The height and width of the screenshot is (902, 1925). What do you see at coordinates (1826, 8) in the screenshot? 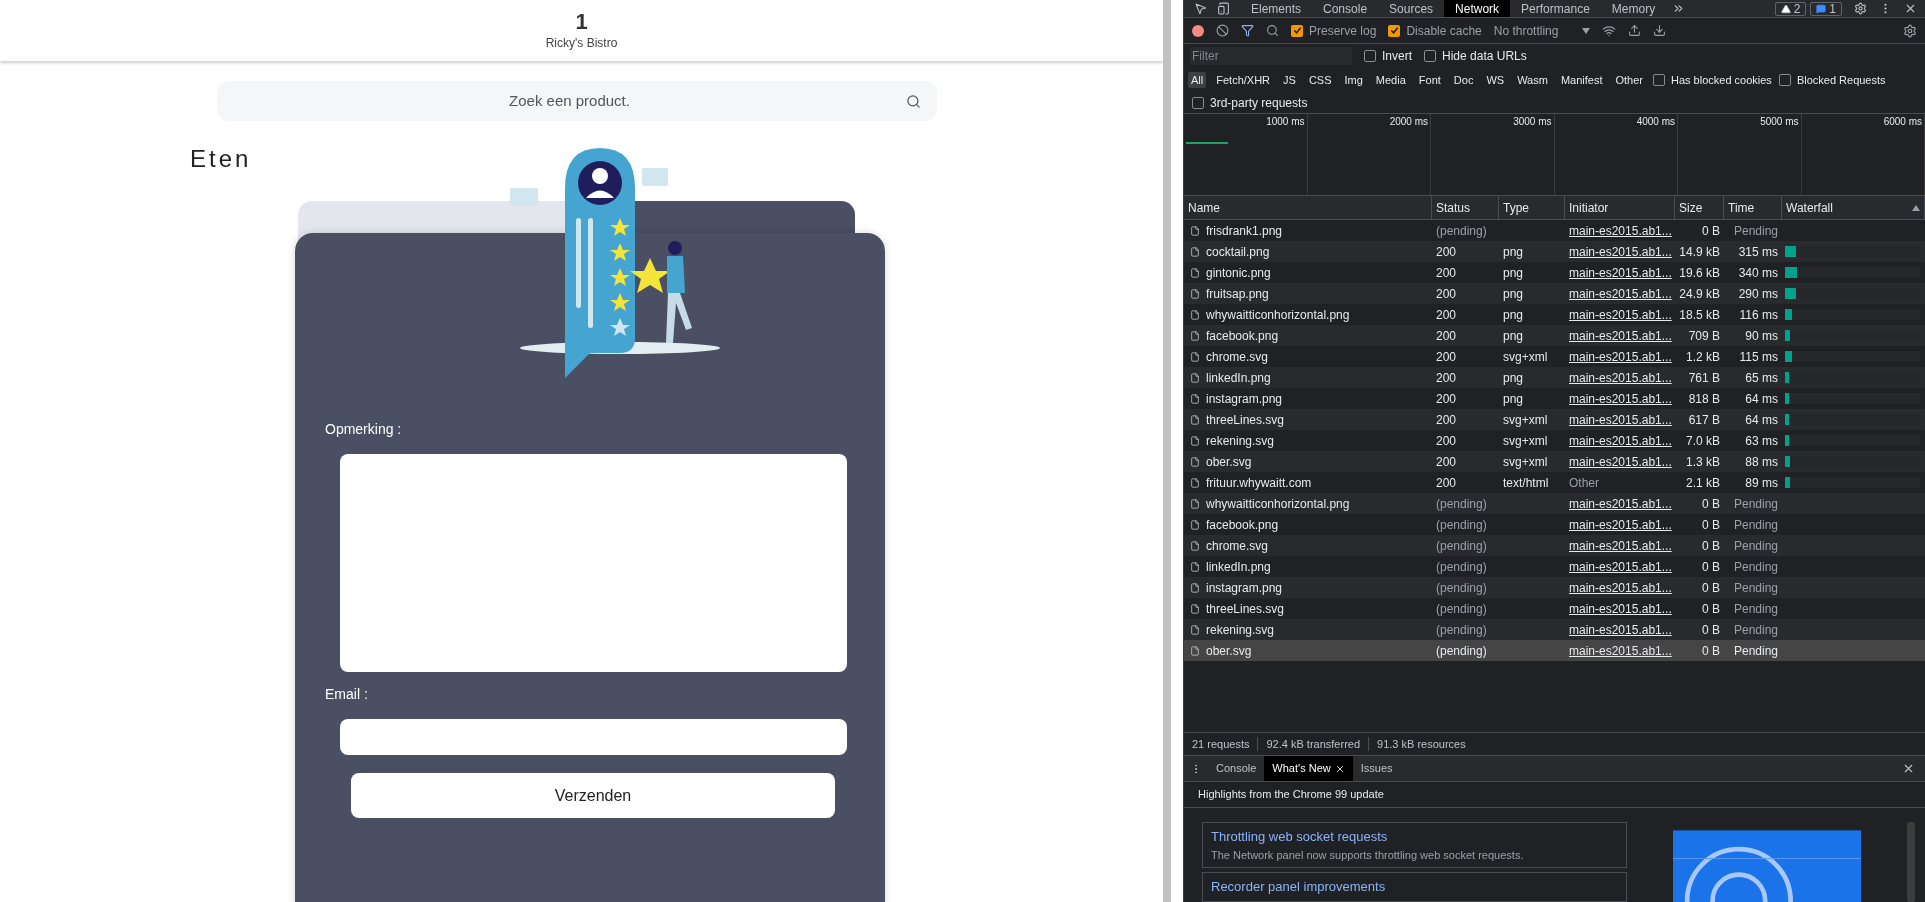
I see `message-count: 1` at bounding box center [1826, 8].